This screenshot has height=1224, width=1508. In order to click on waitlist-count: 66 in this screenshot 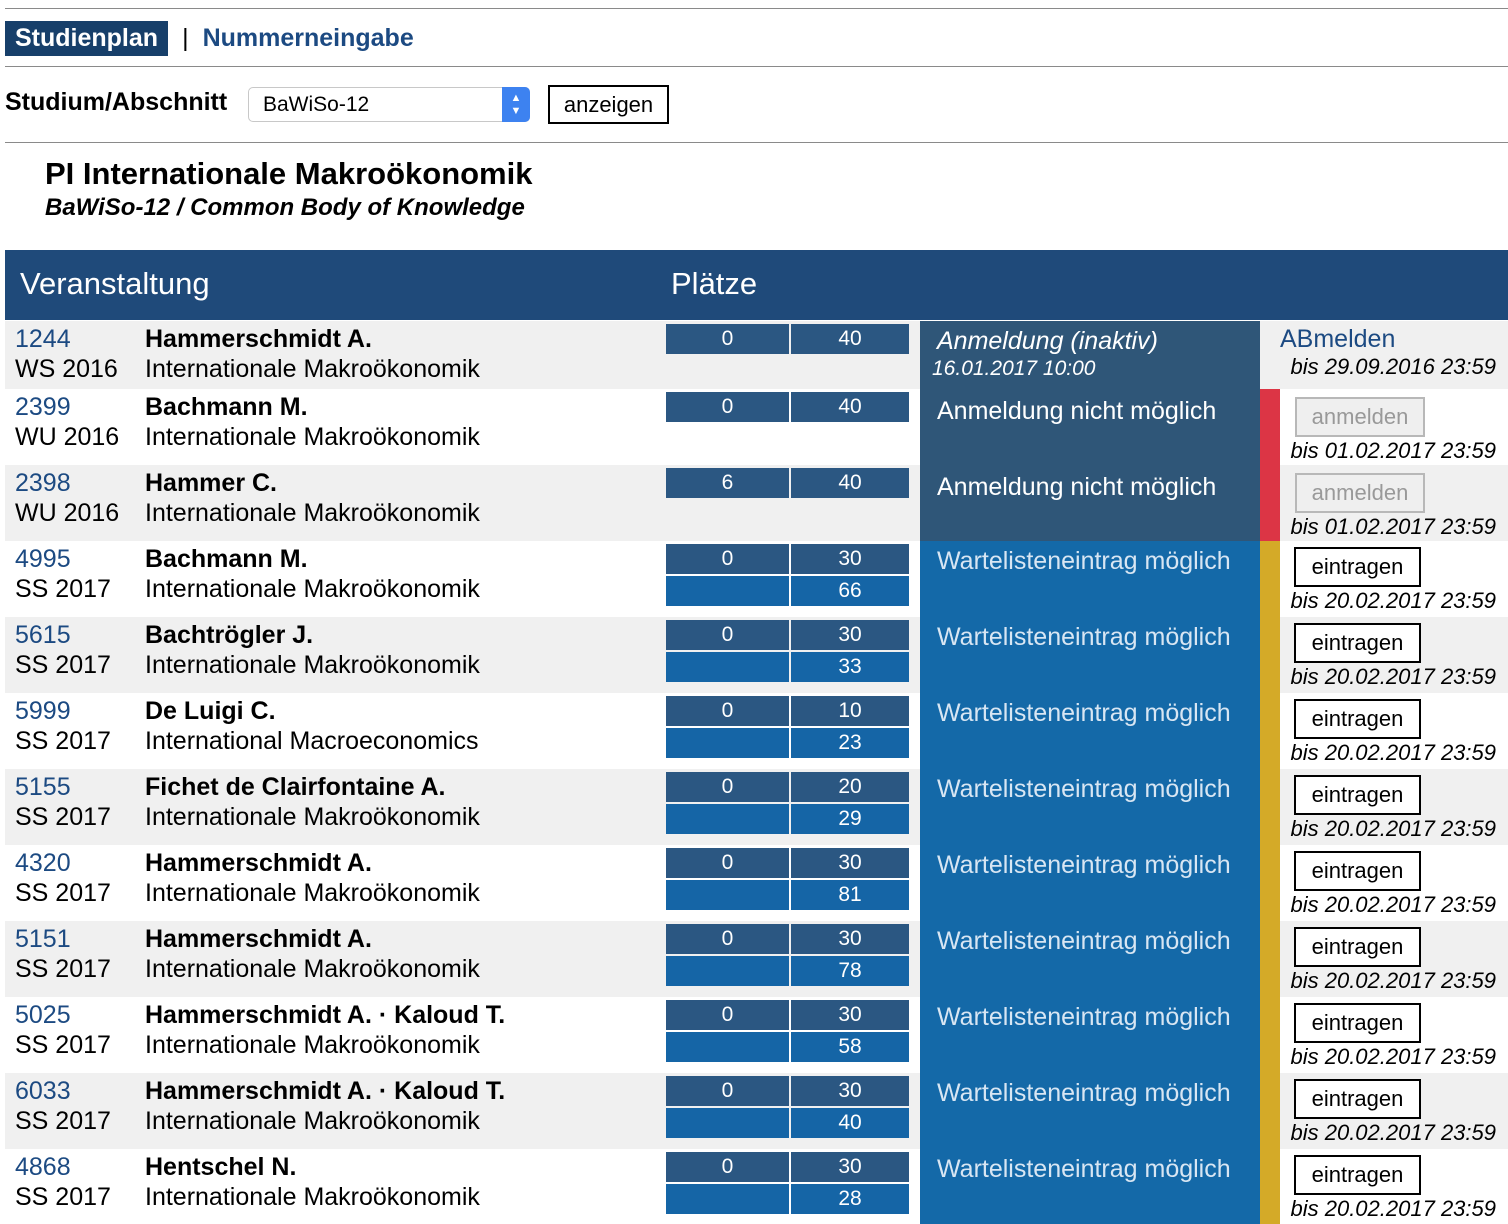, I will do `click(850, 591)`.